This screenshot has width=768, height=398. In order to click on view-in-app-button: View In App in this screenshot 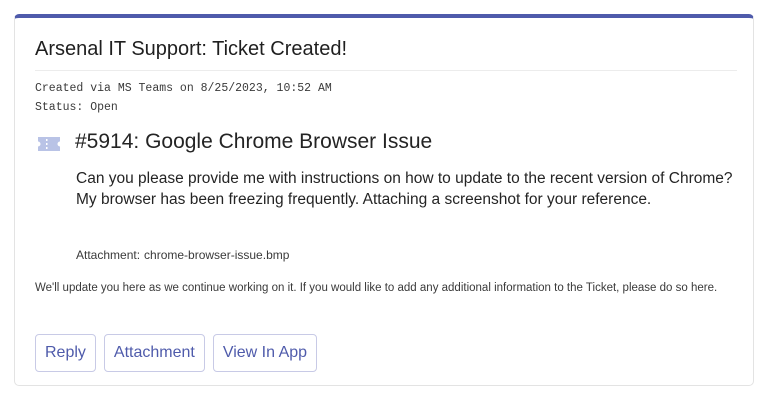, I will do `click(265, 353)`.